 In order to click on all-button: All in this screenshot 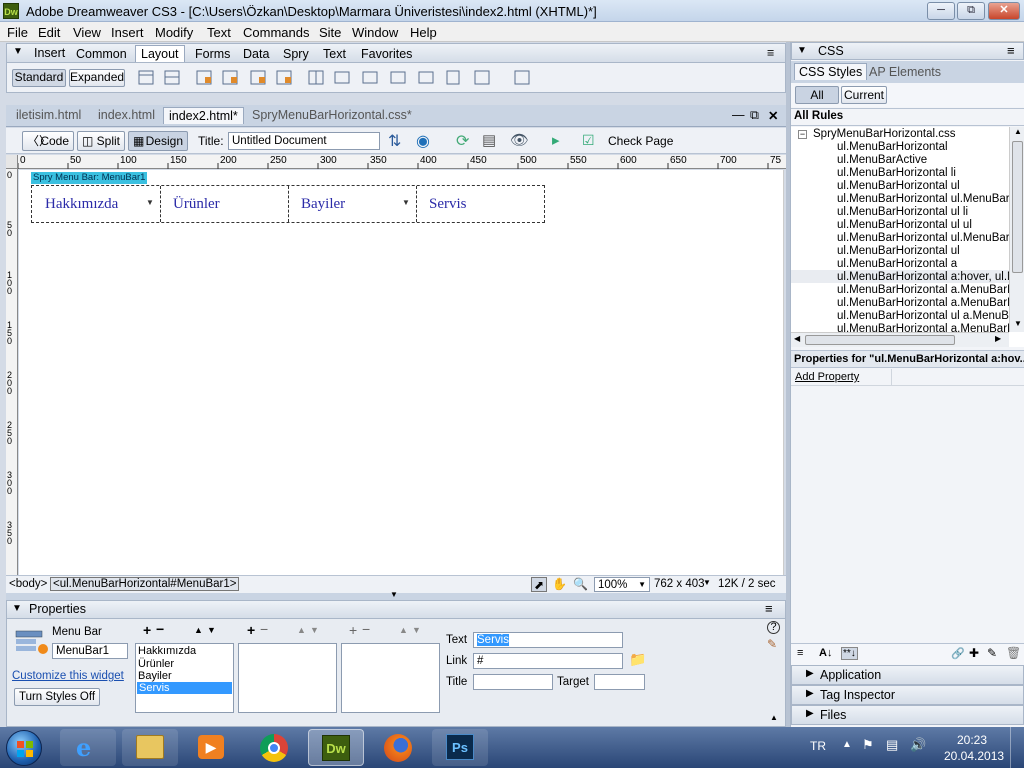, I will do `click(817, 95)`.